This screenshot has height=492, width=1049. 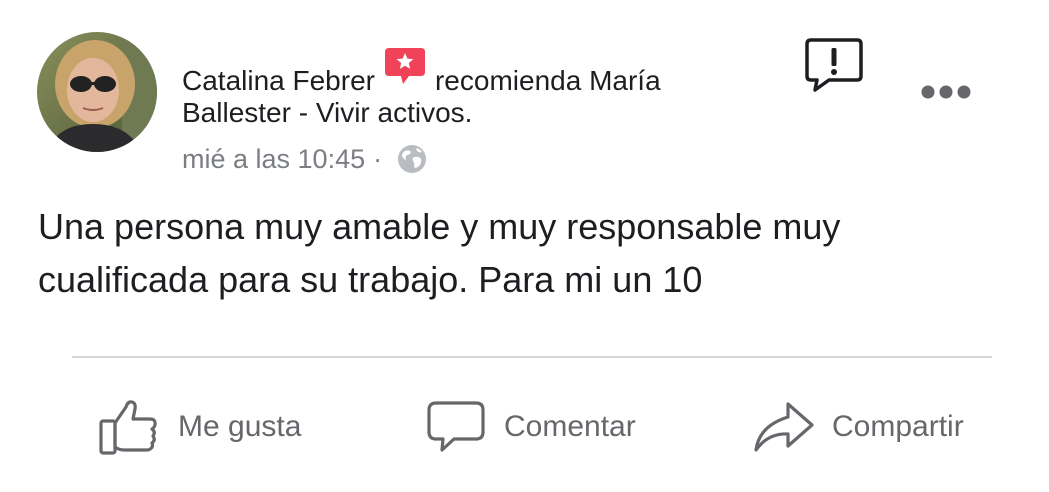 I want to click on share-arrow-icon, so click(x=784, y=427).